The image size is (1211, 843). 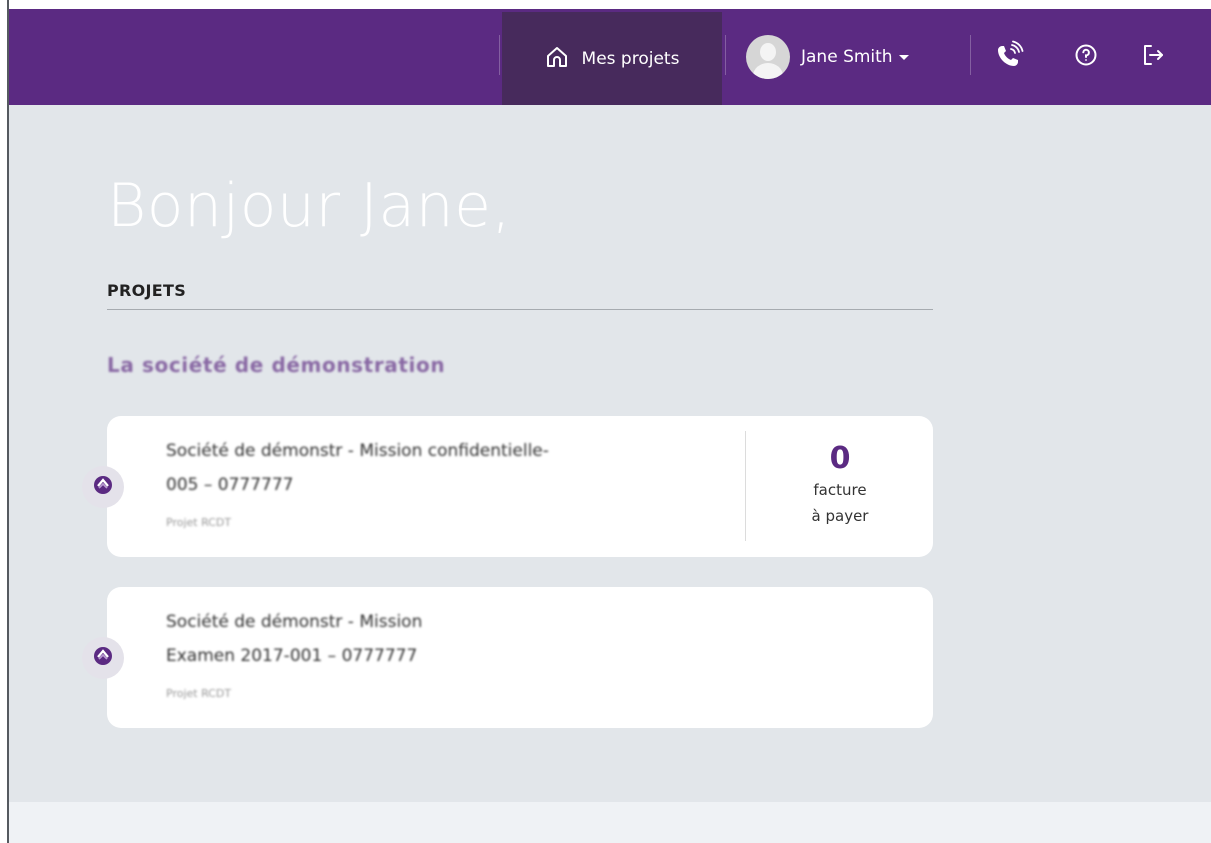 I want to click on projects-section-title: PROJETS, so click(x=147, y=290).